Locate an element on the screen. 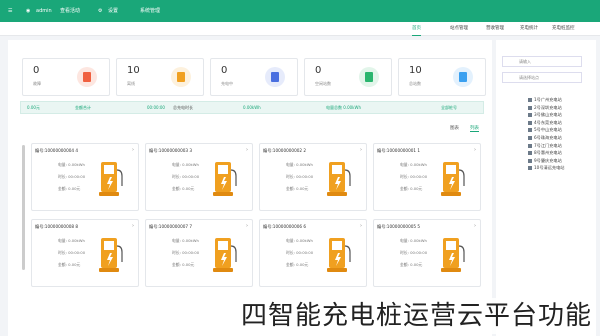 The height and width of the screenshot is (336, 600). stat-card-total: 10 总站数 is located at coordinates (442, 77).